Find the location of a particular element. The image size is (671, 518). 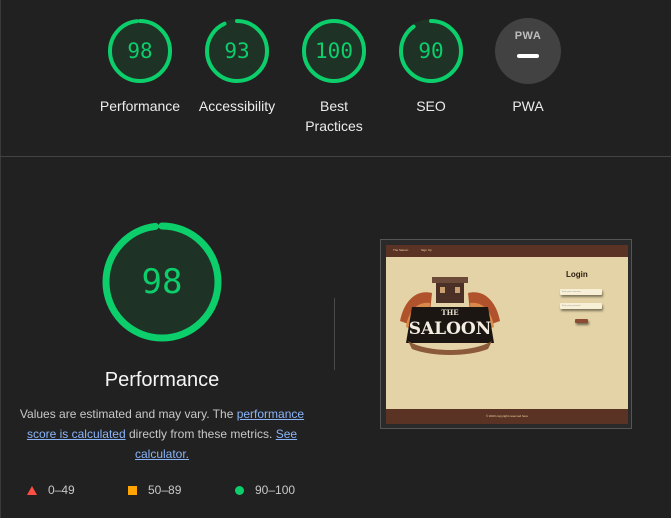

preview-username-placeholder: Enter your username is located at coordinates (571, 292).